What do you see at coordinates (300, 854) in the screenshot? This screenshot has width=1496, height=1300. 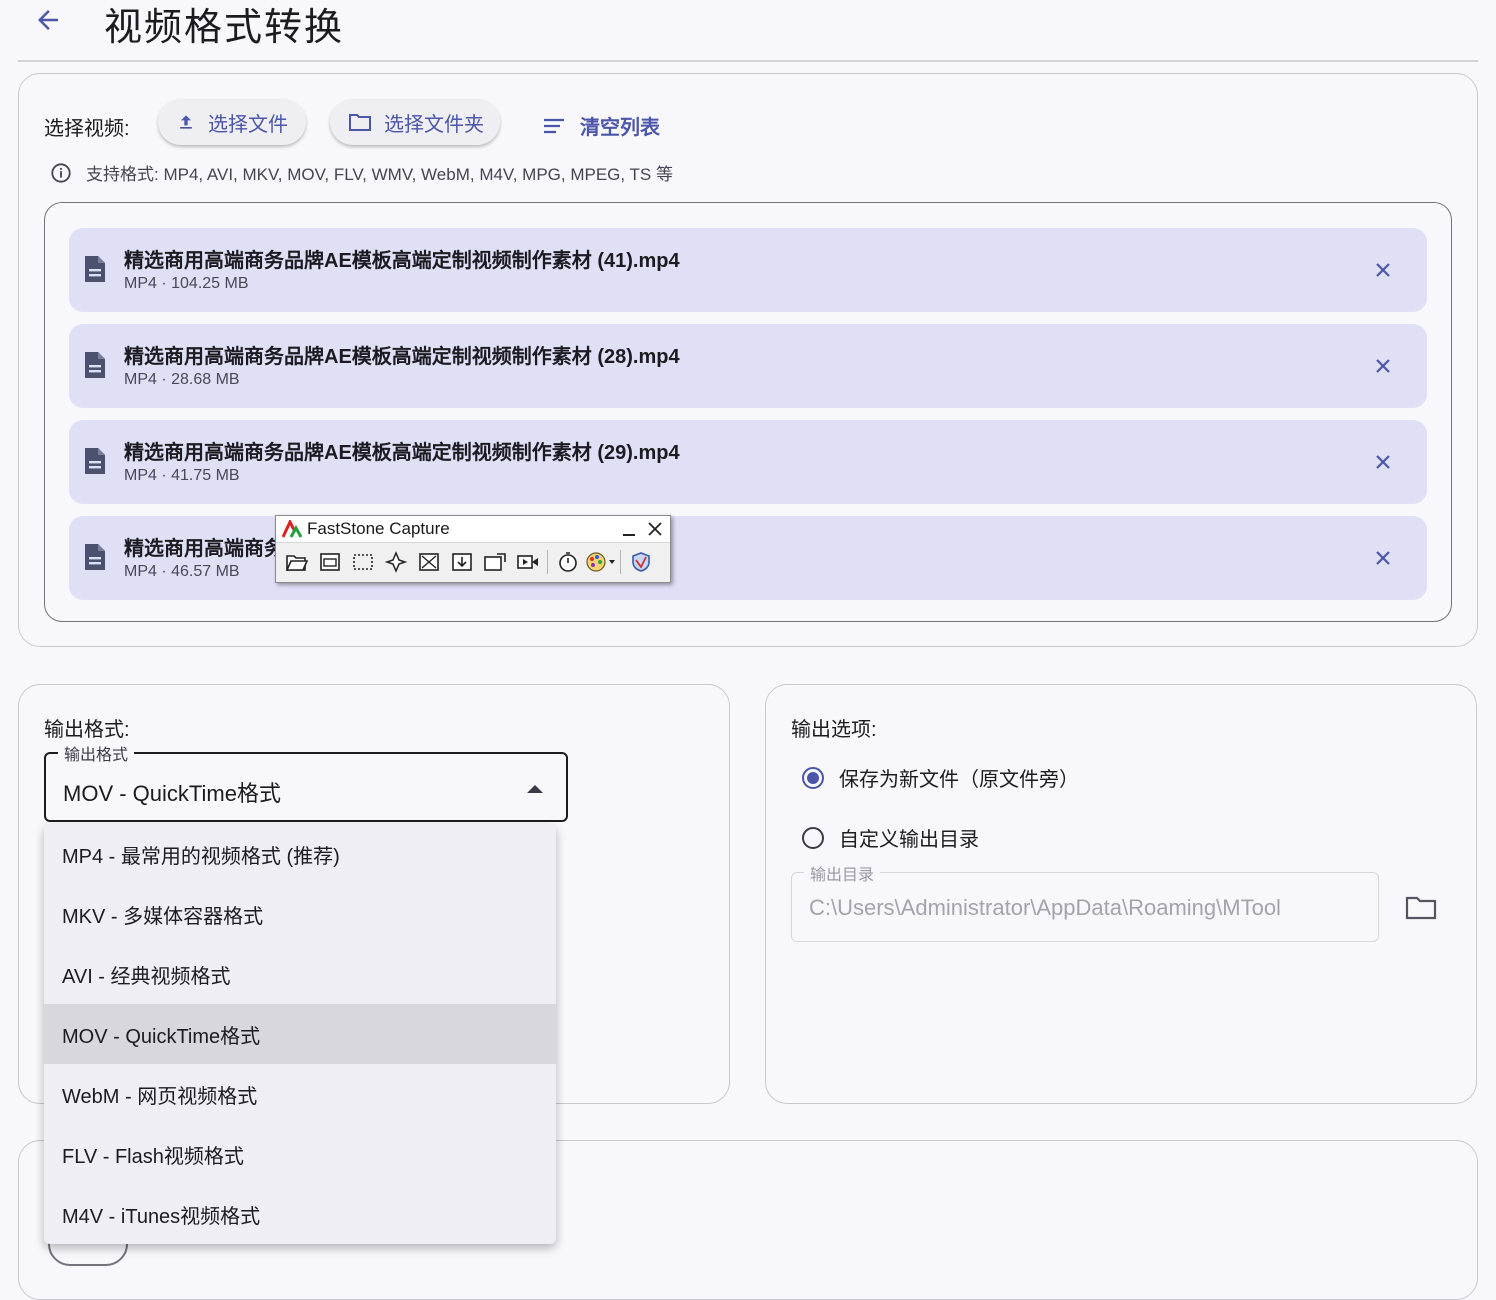 I see `menu-item-mp4: MP4 - 最常用的视频格式 (推荐)` at bounding box center [300, 854].